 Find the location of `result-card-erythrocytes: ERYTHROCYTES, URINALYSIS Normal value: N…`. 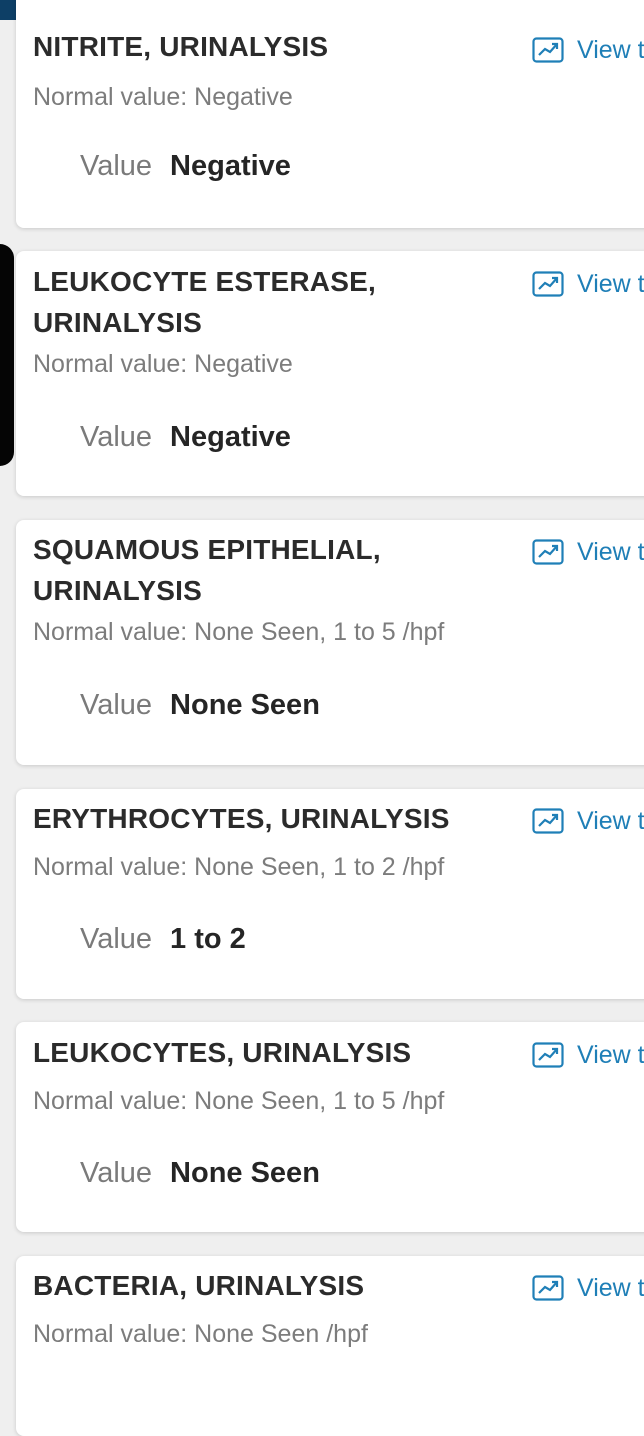

result-card-erythrocytes: ERYTHROCYTES, URINALYSIS Normal value: N… is located at coordinates (330, 894).